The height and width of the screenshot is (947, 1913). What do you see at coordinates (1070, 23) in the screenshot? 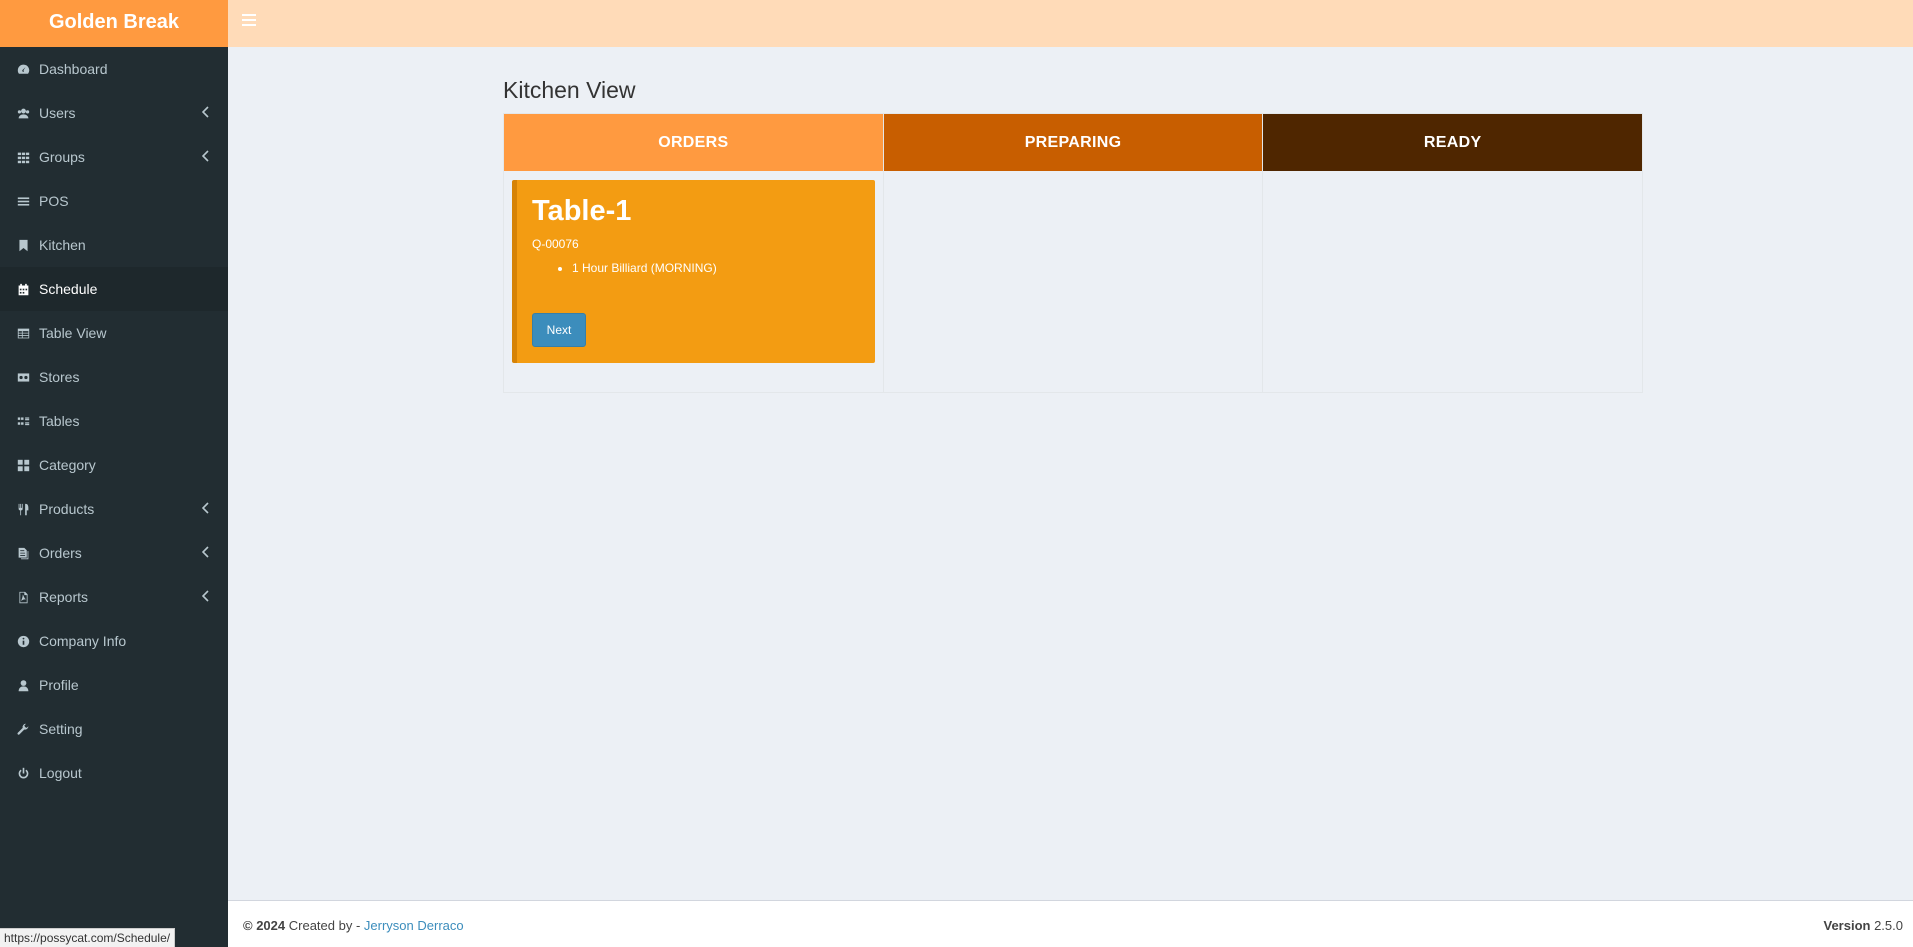
I see `top-navbar` at bounding box center [1070, 23].